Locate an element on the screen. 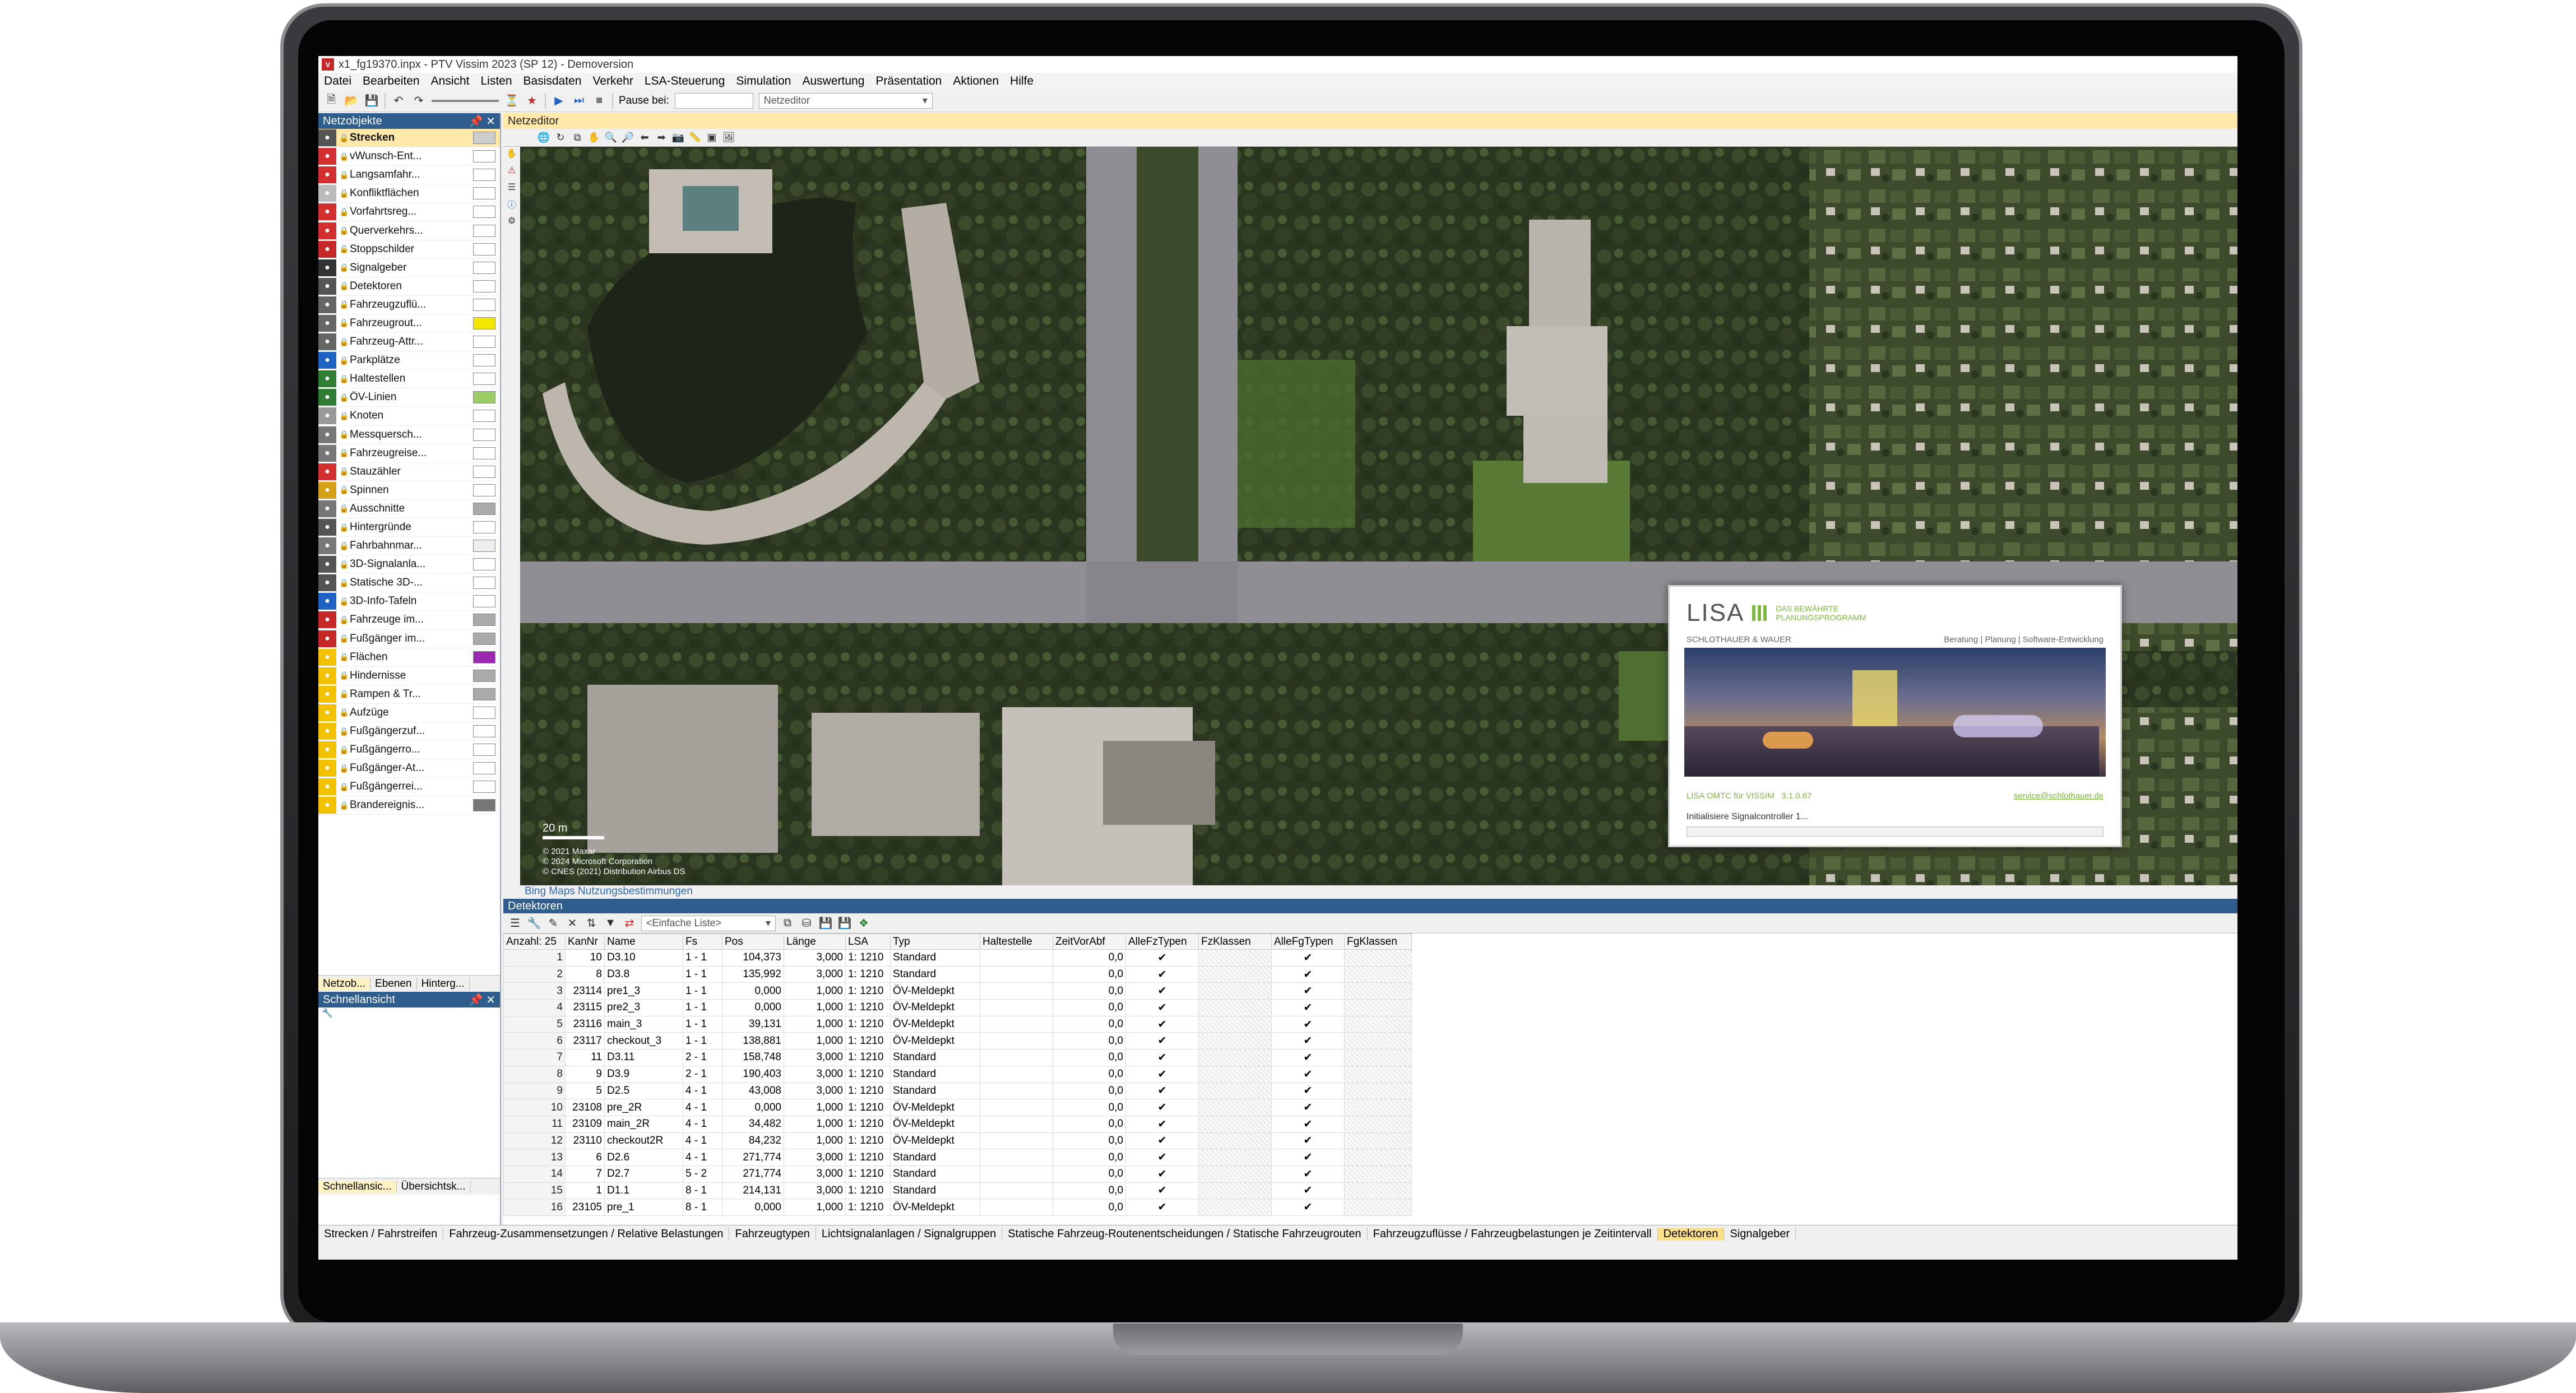  table-cell: 1 is located at coordinates (534, 958).